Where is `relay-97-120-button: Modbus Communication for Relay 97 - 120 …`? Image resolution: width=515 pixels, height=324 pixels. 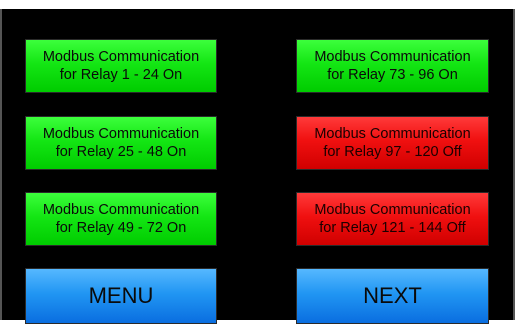 relay-97-120-button: Modbus Communication for Relay 97 - 120 … is located at coordinates (392, 143).